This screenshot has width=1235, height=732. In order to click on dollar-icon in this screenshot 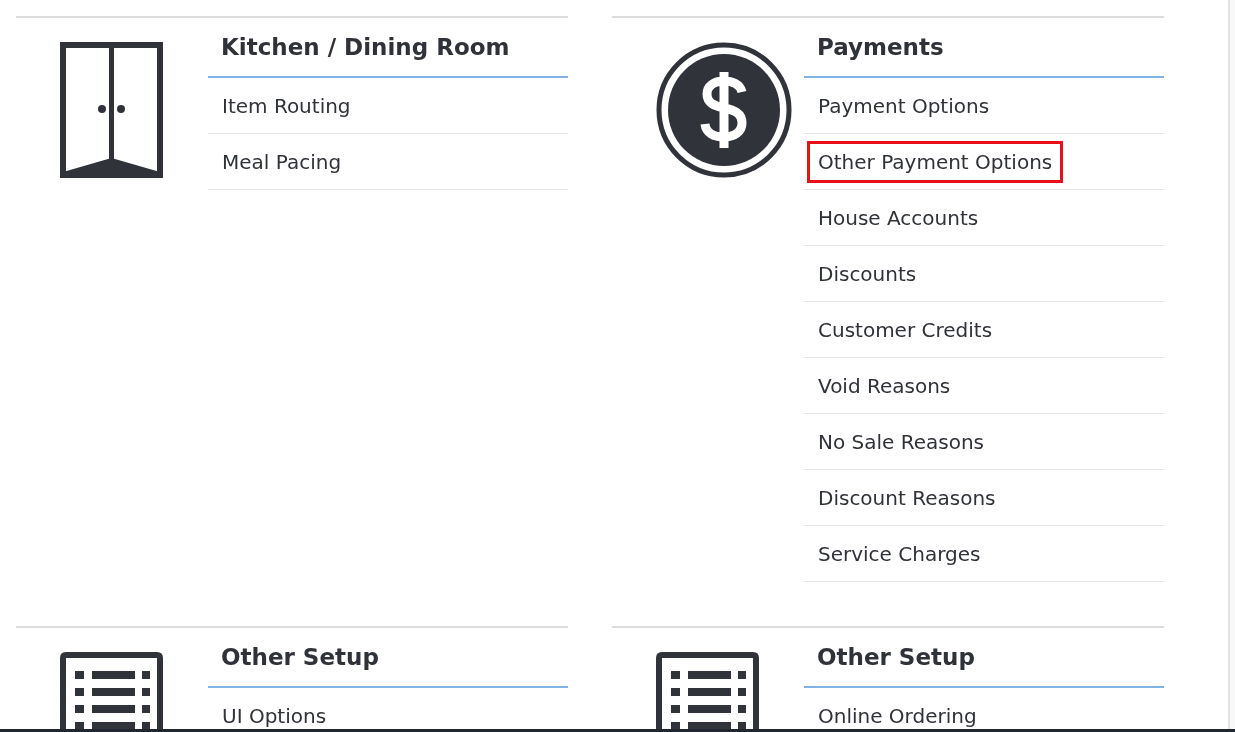, I will do `click(724, 110)`.